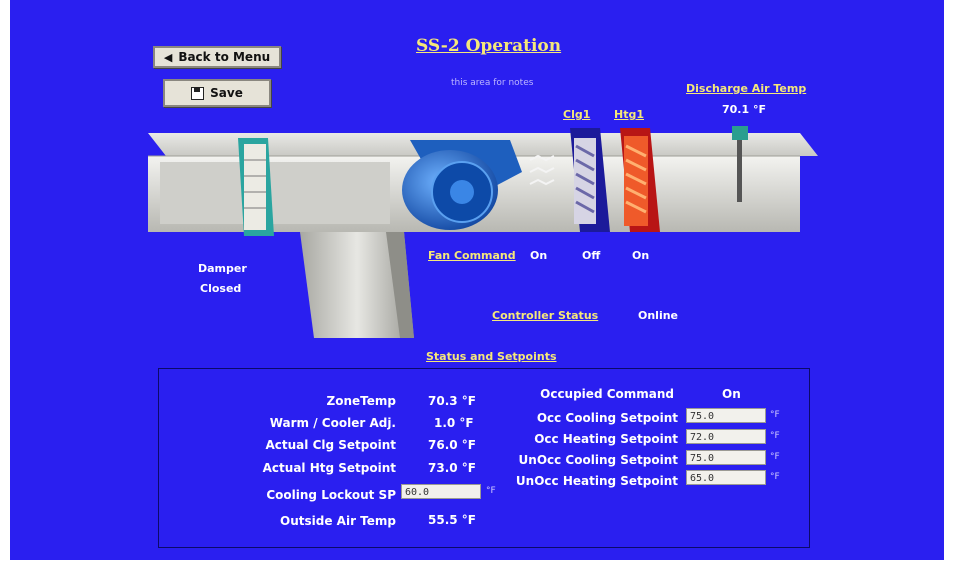 This screenshot has height=567, width=954. What do you see at coordinates (331, 495) in the screenshot?
I see `cooling-lockout-sp-label: Cooling Lockout SP` at bounding box center [331, 495].